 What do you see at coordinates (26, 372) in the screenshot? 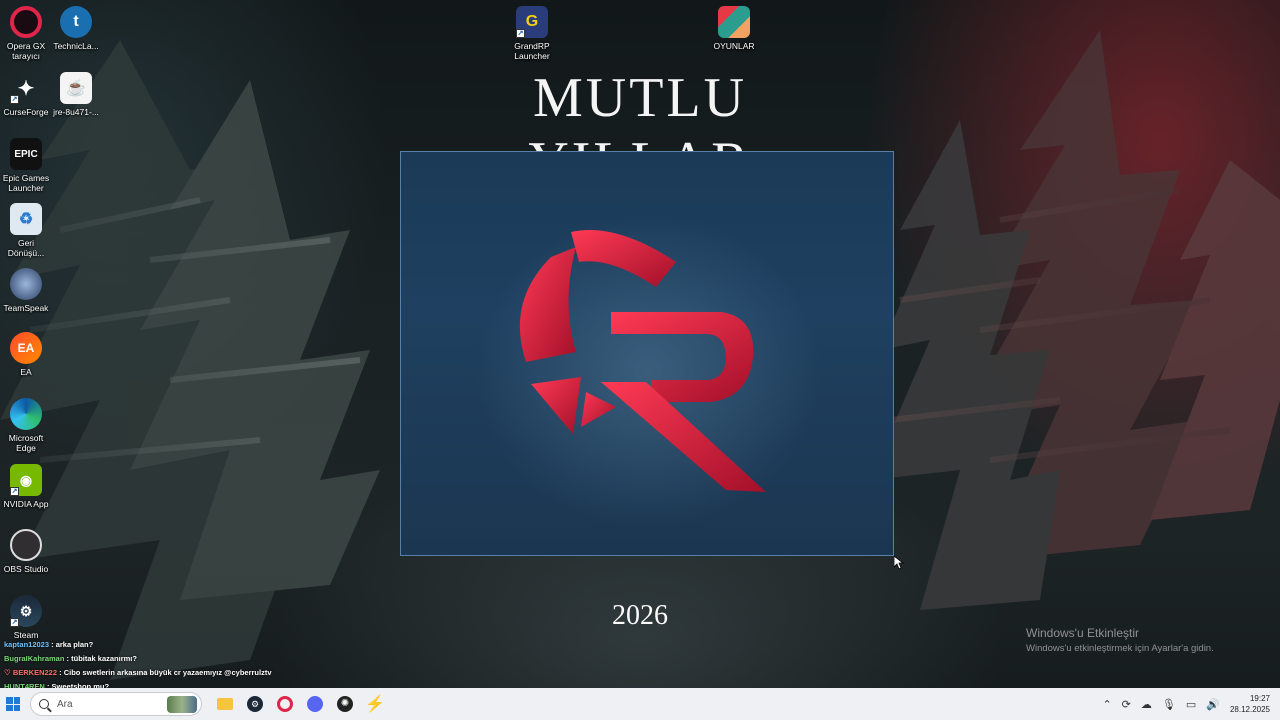
I see `desktop-icon-label: EA` at bounding box center [26, 372].